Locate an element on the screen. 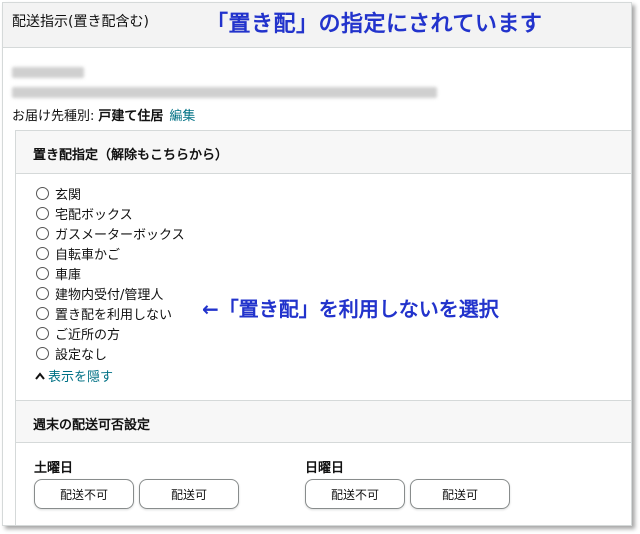  sunday-label: 日曜日 is located at coordinates (325, 468).